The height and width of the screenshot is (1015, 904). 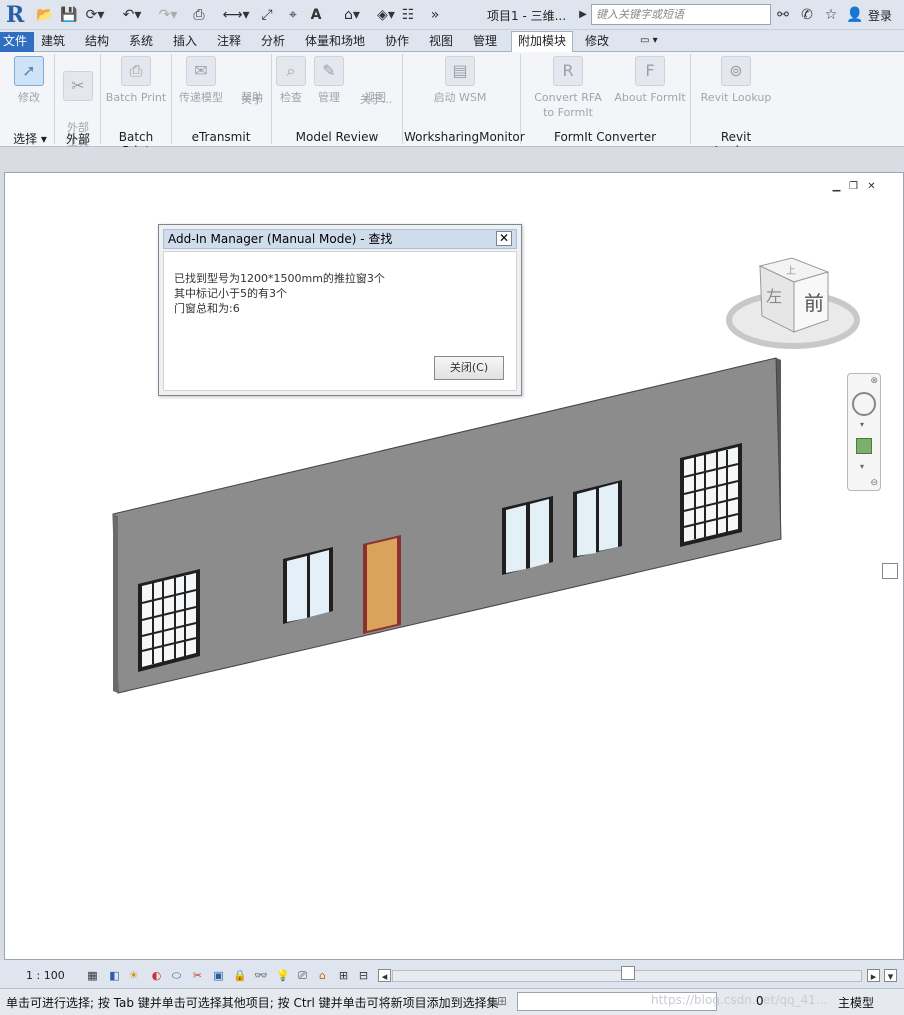 I want to click on user-icon: 👤, so click(x=855, y=15).